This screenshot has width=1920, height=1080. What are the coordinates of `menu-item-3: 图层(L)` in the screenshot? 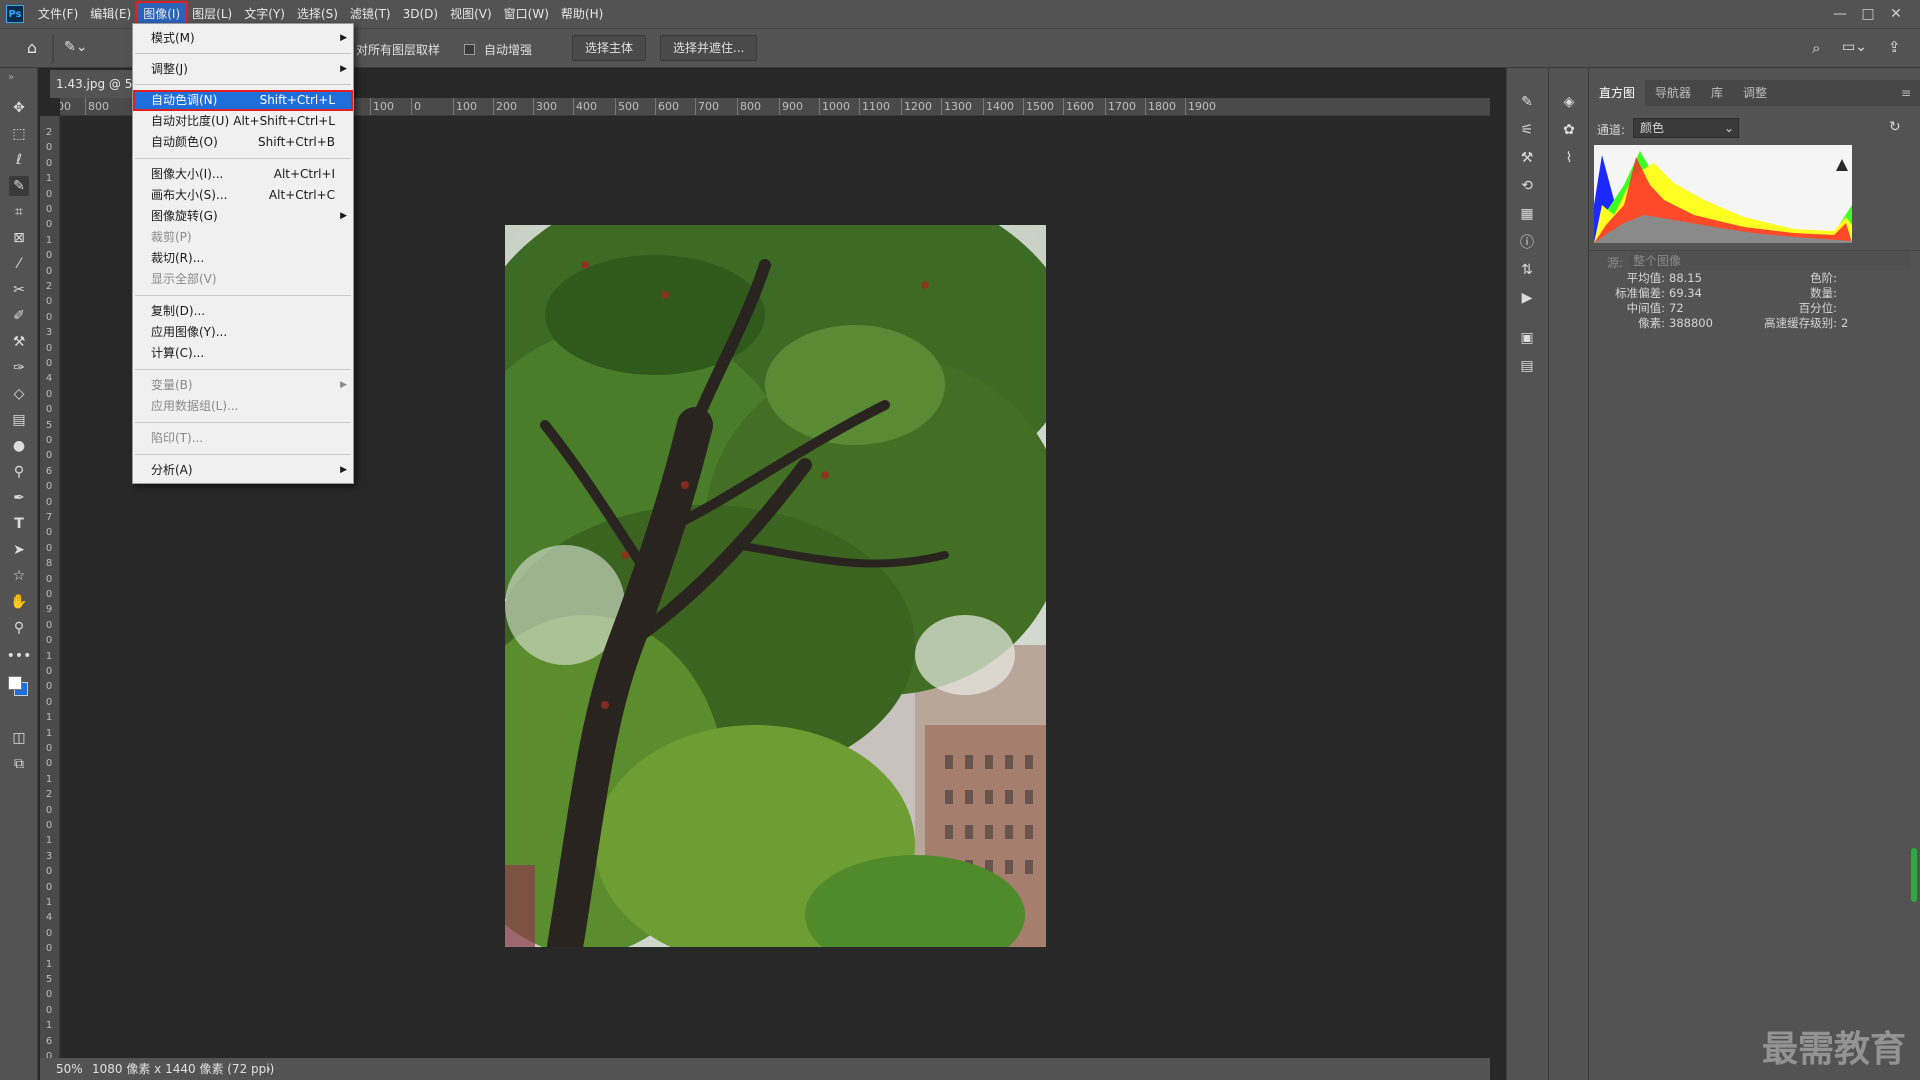 It's located at (212, 14).